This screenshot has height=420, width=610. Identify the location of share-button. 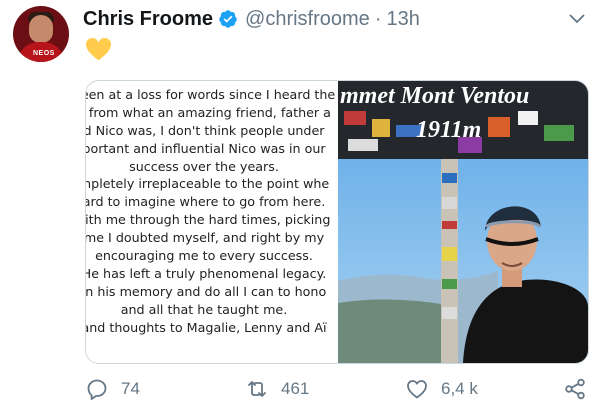
(575, 389).